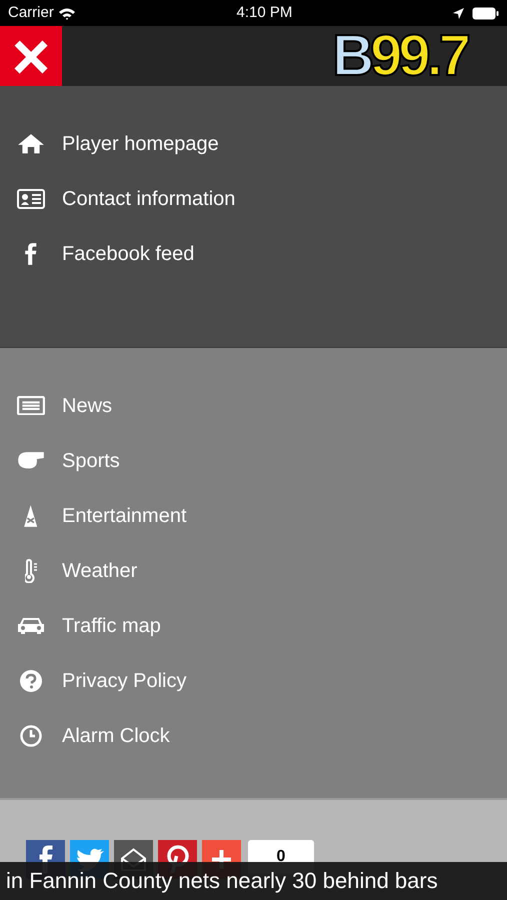 Image resolution: width=507 pixels, height=900 pixels. What do you see at coordinates (253, 881) in the screenshot?
I see `news-ticker: in Fannin County nets nearly 30 behind bars` at bounding box center [253, 881].